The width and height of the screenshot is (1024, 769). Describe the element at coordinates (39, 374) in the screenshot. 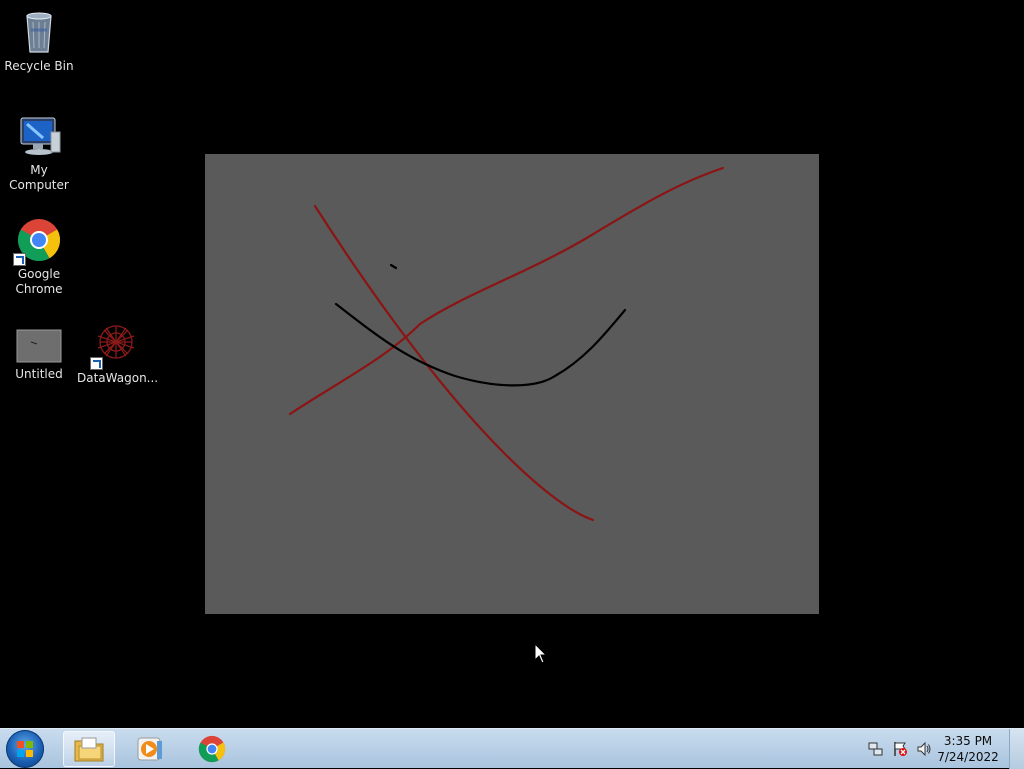

I see `desktop-icon-label: Untitled` at that location.